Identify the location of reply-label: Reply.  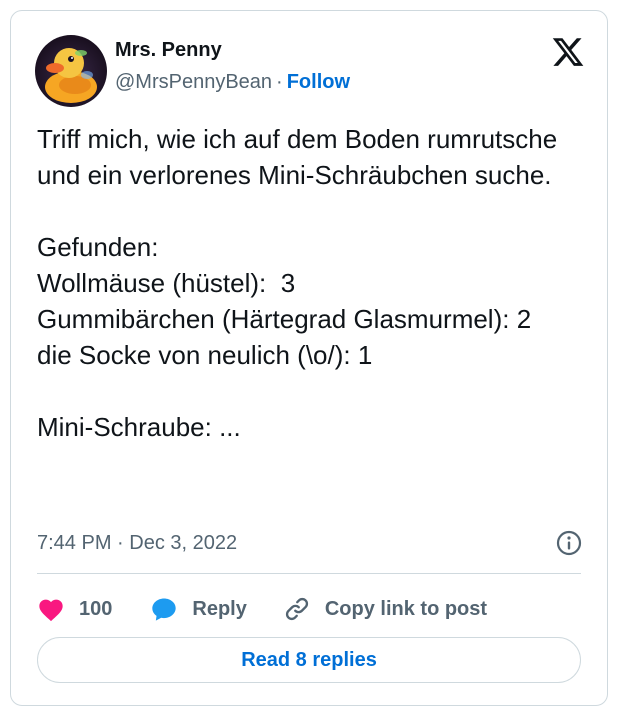
(219, 608).